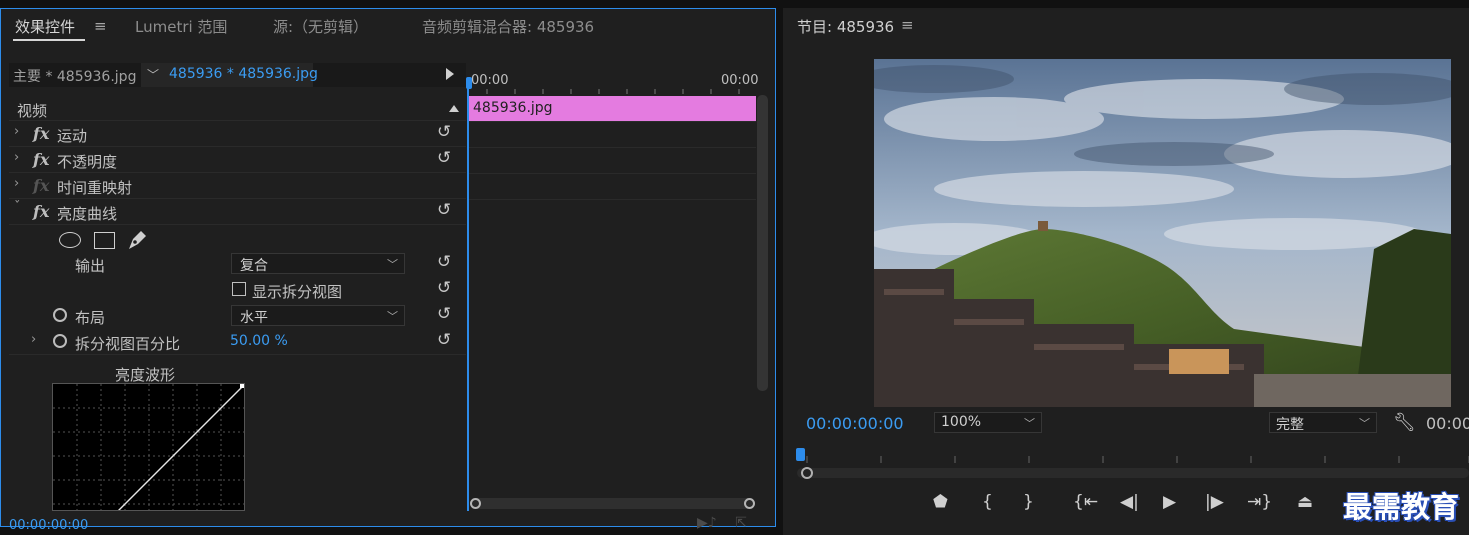  Describe the element at coordinates (297, 292) in the screenshot. I see `split-view-label: 显示拆分视图` at that location.